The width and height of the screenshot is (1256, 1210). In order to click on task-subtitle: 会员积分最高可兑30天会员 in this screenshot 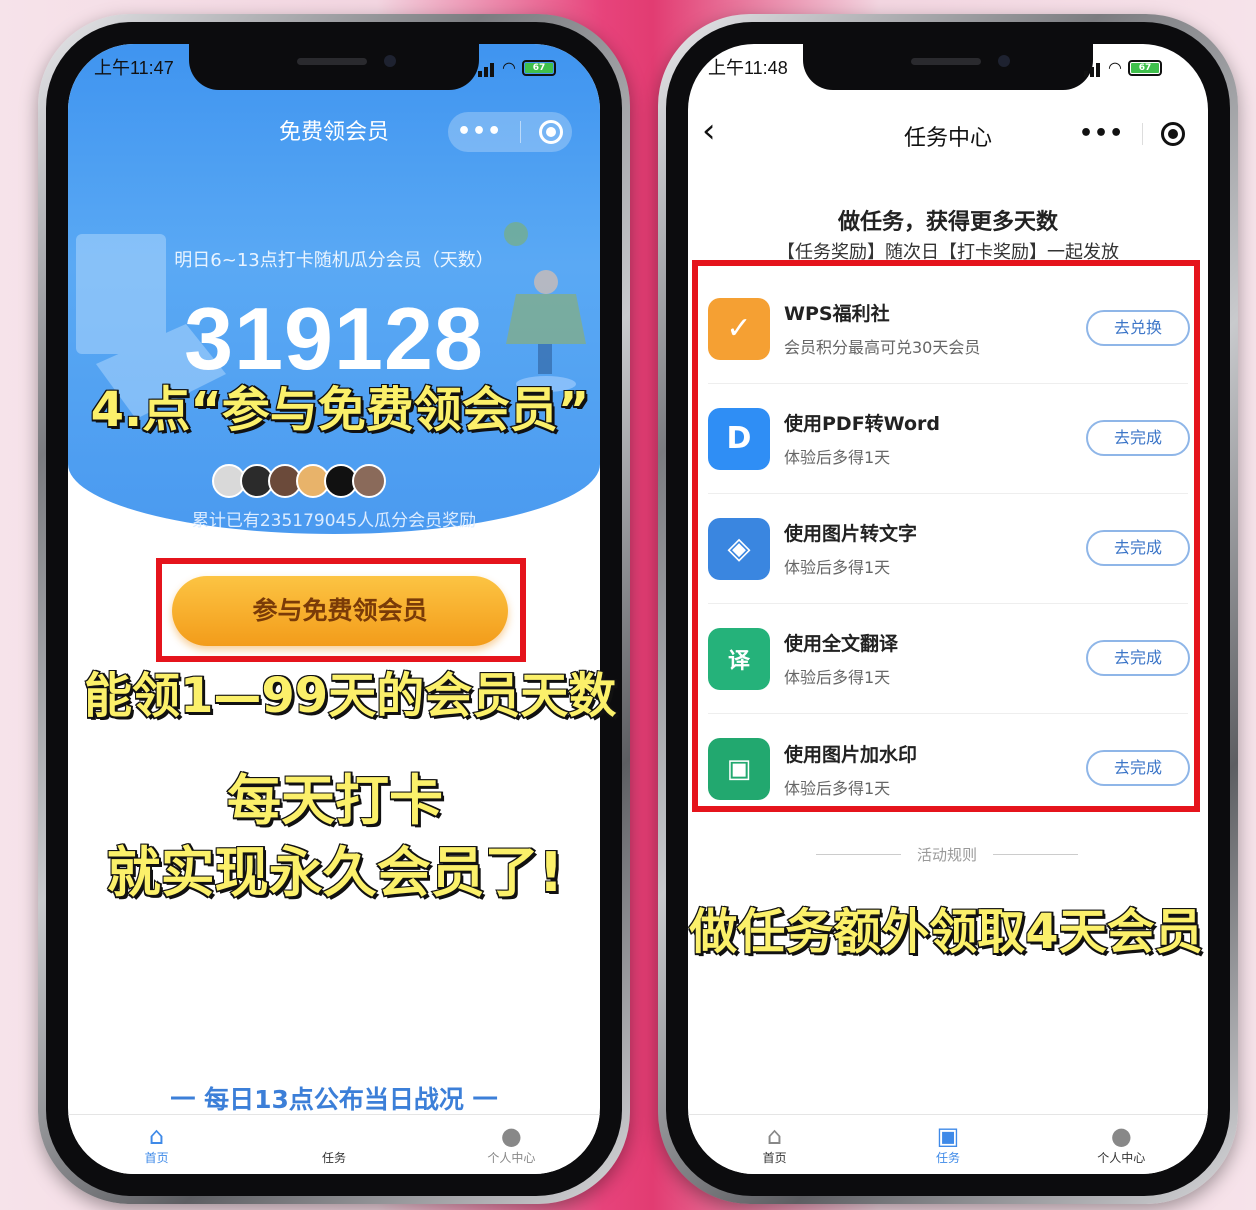, I will do `click(882, 347)`.